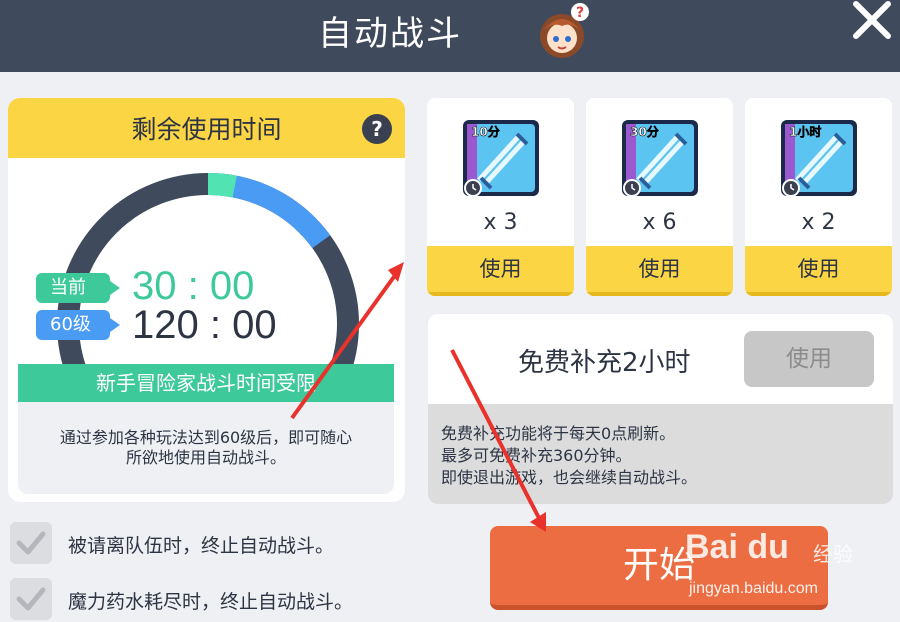 The width and height of the screenshot is (900, 622). I want to click on item-card-1hour: 1小时 x 2 使用, so click(818, 197).